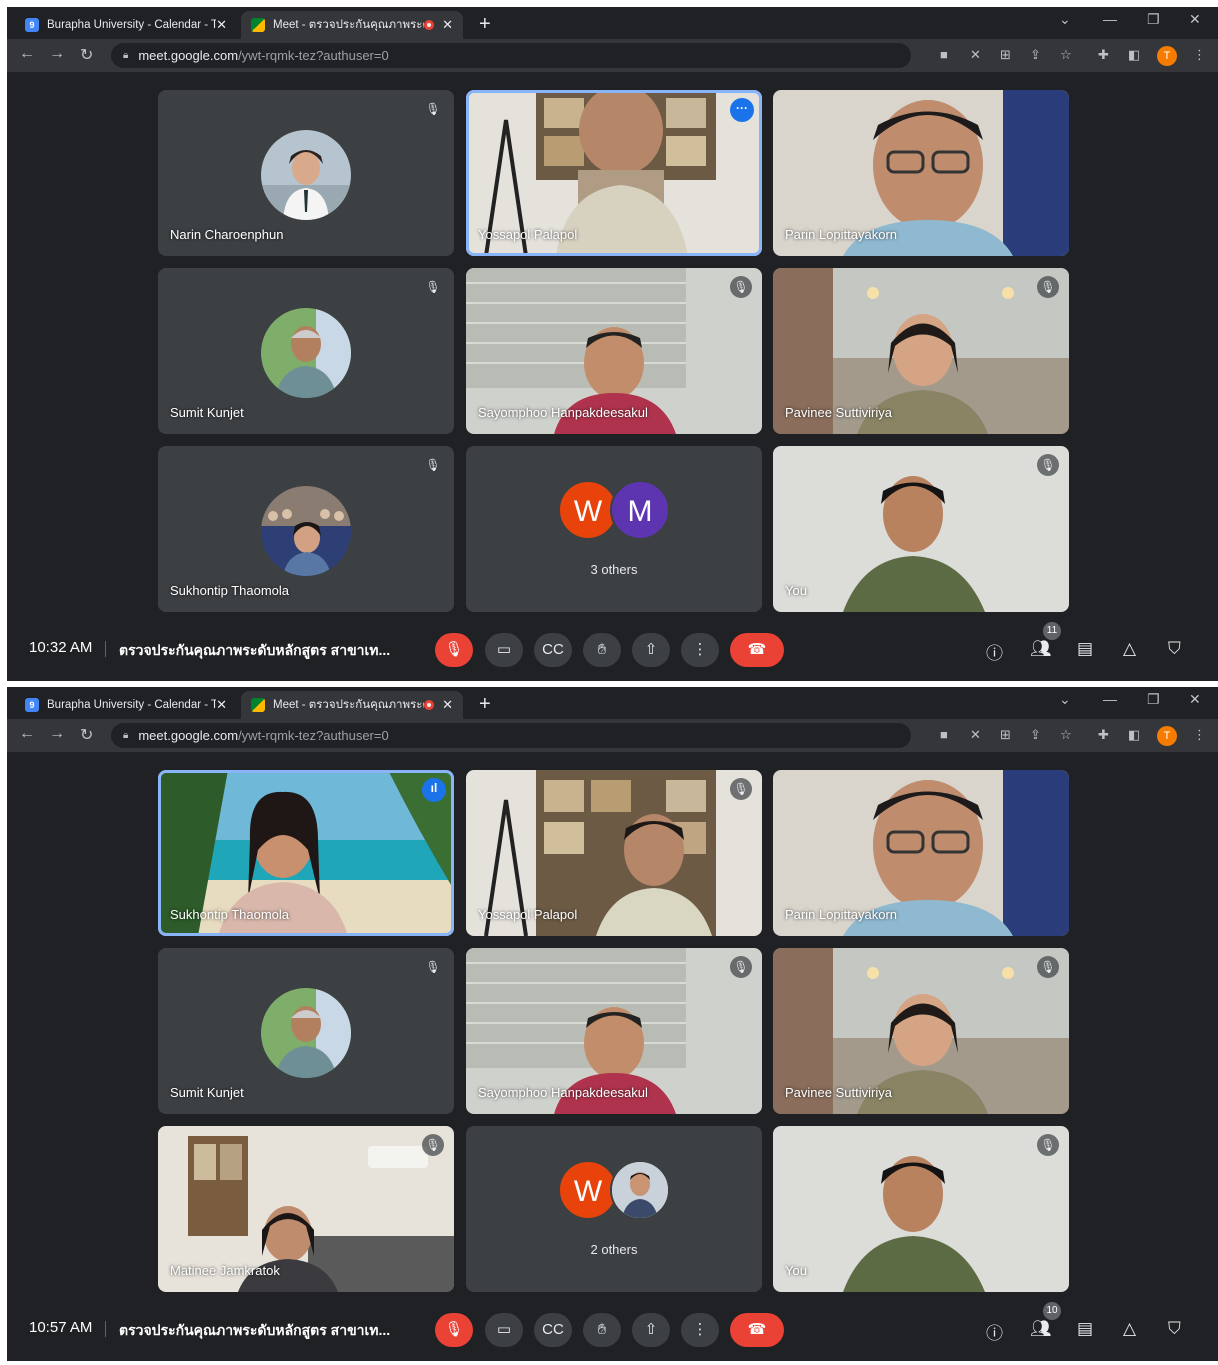 This screenshot has width=1218, height=1365. I want to click on participant-count-badge: 10, so click(1052, 1311).